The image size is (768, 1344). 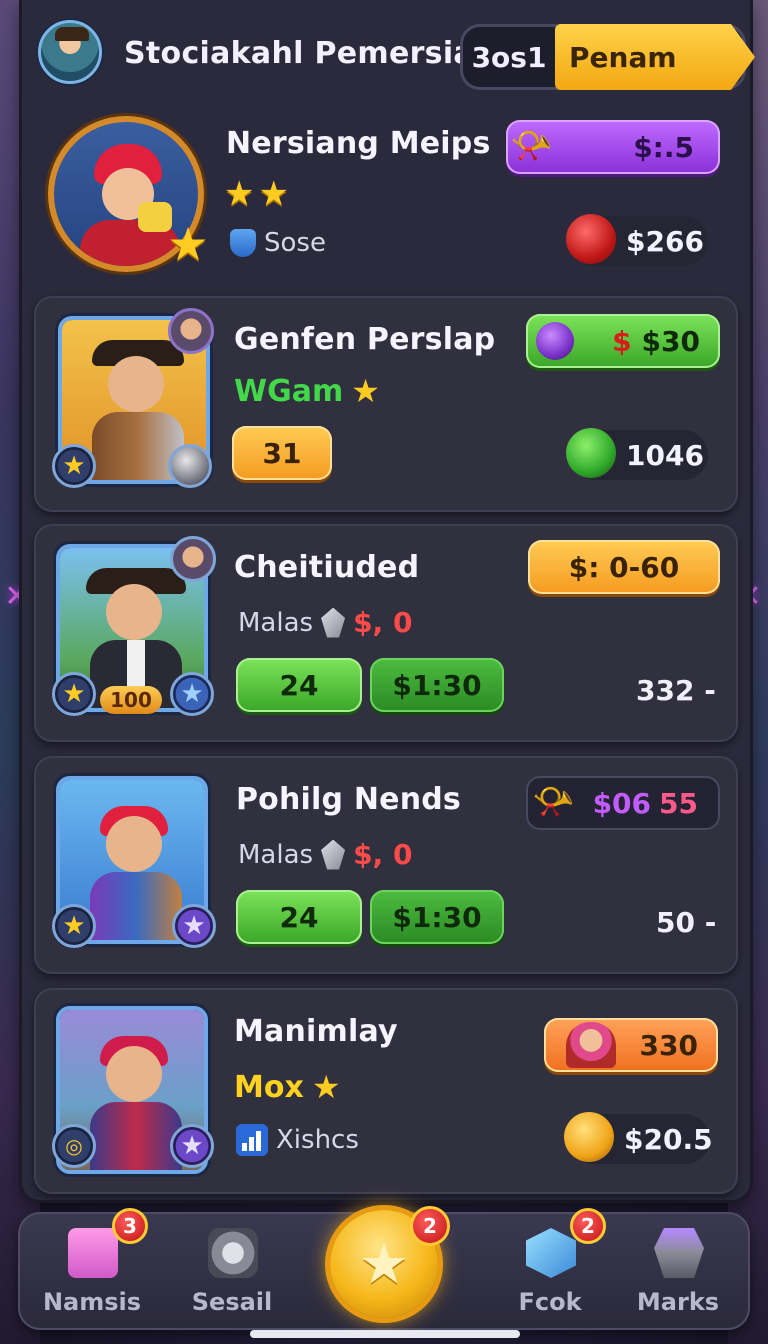 I want to click on currency-value: 1046, so click(x=637, y=454).